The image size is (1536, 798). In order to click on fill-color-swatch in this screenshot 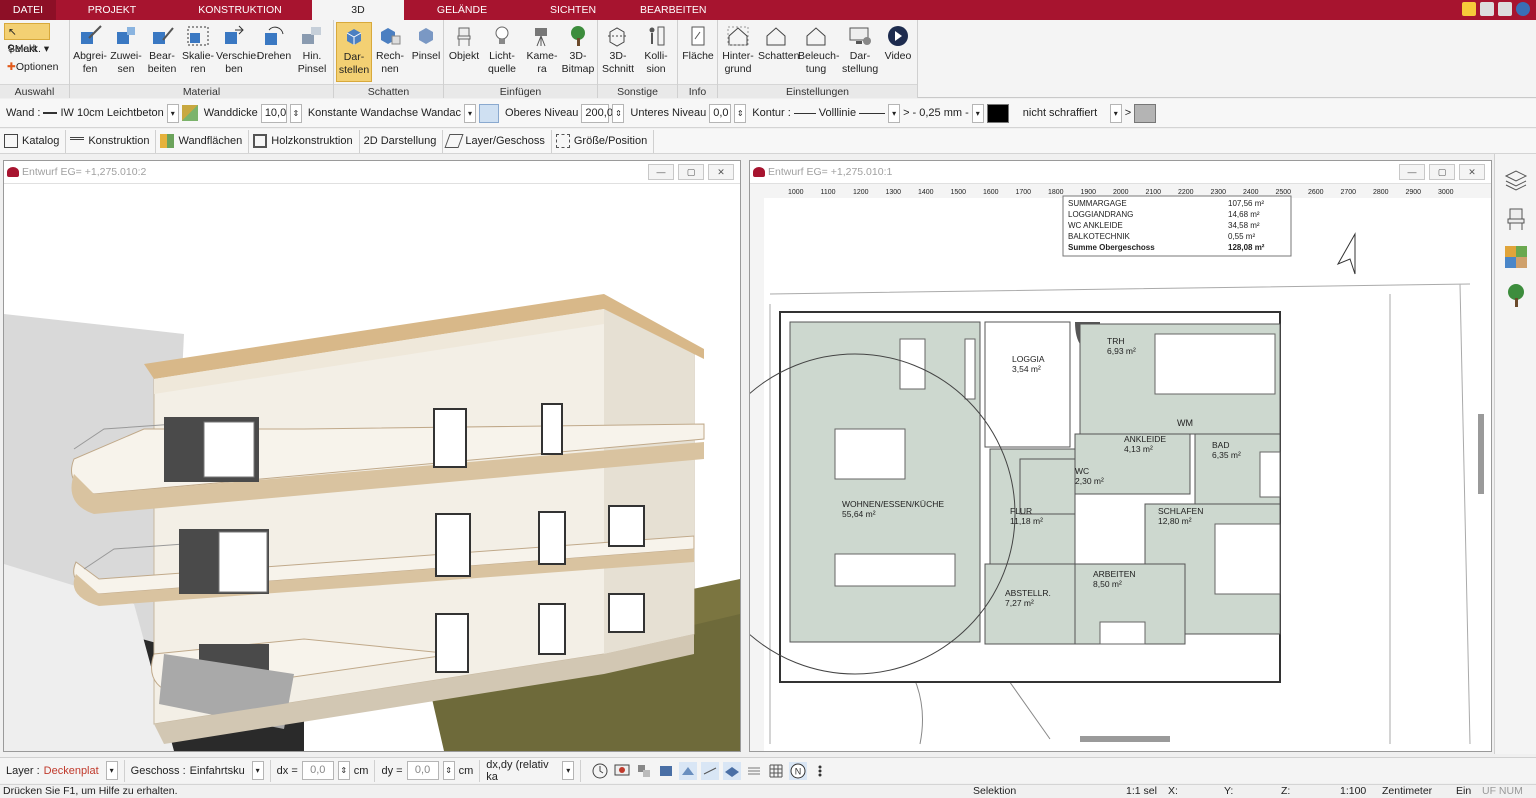, I will do `click(1145, 113)`.